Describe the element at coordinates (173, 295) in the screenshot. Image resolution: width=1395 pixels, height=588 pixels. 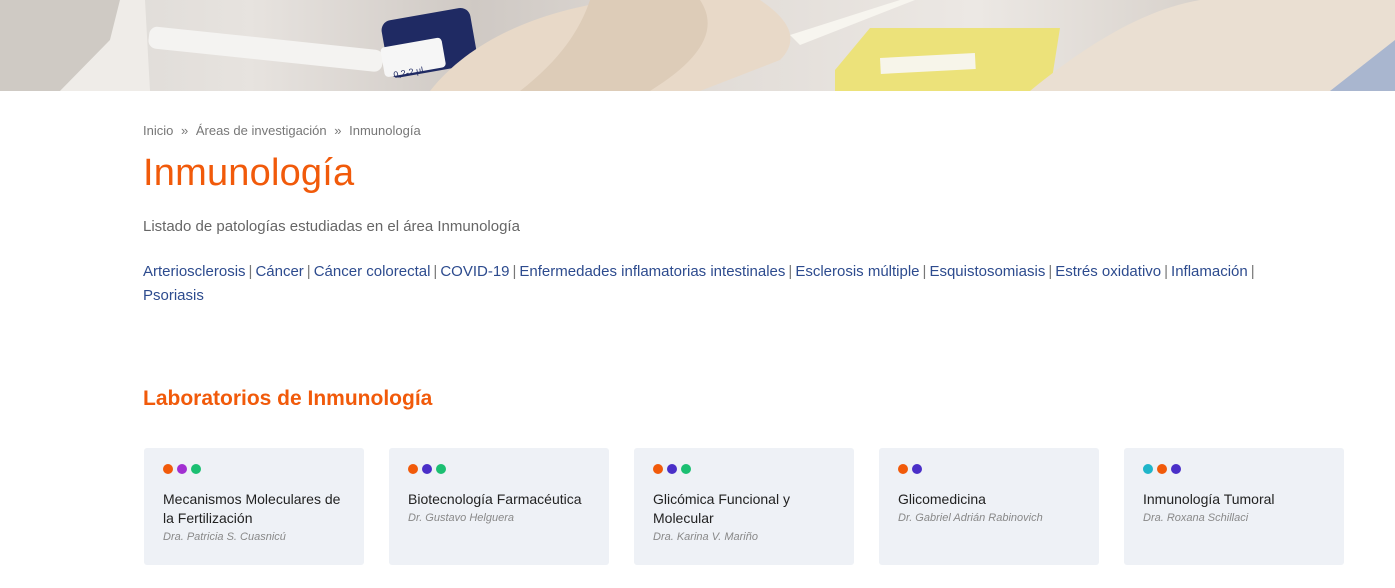
I see `pathology-link-psoriasis: Psoriasis` at that location.